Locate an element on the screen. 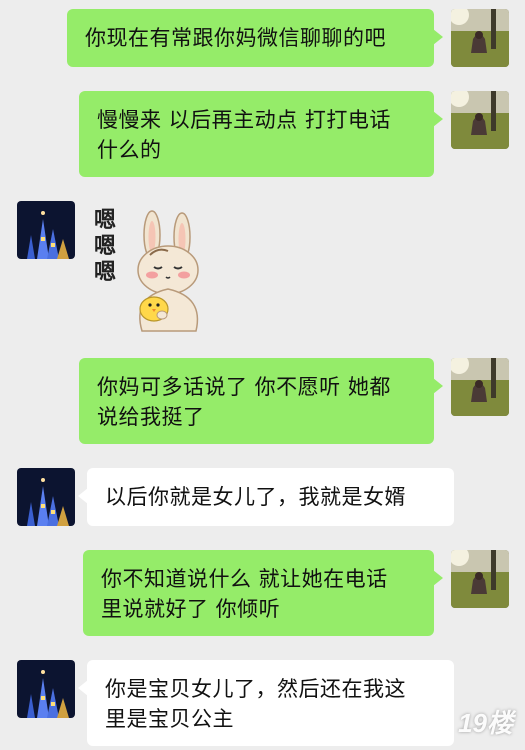 This screenshot has height=750, width=525. message-bubble-outgoing: 你妈可多话说了 你不愿听 她都 说给我挺了 is located at coordinates (261, 401).